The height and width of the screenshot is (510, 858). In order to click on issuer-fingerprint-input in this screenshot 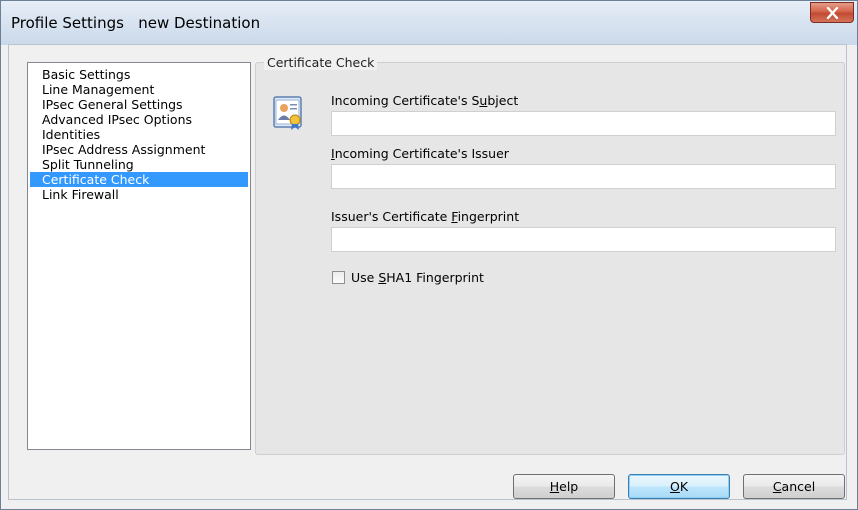, I will do `click(583, 239)`.